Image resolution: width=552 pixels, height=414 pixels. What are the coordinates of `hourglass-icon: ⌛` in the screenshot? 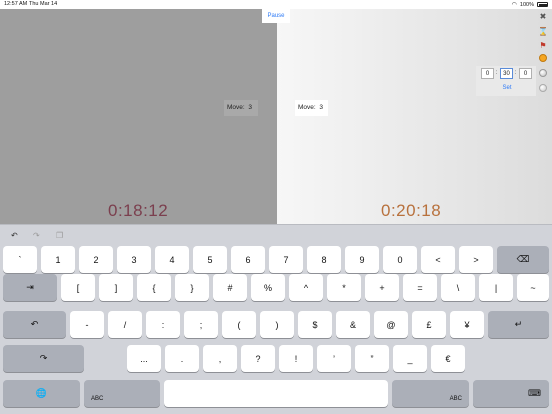 It's located at (543, 31).